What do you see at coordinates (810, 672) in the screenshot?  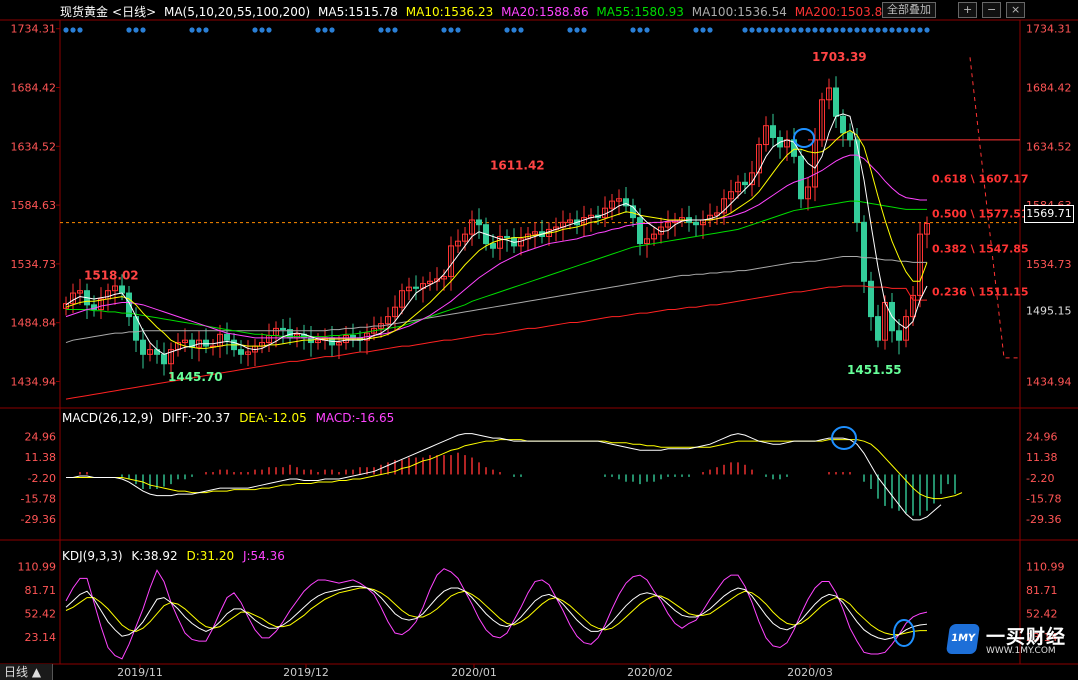 I see `x-tick-label: 2020/03` at bounding box center [810, 672].